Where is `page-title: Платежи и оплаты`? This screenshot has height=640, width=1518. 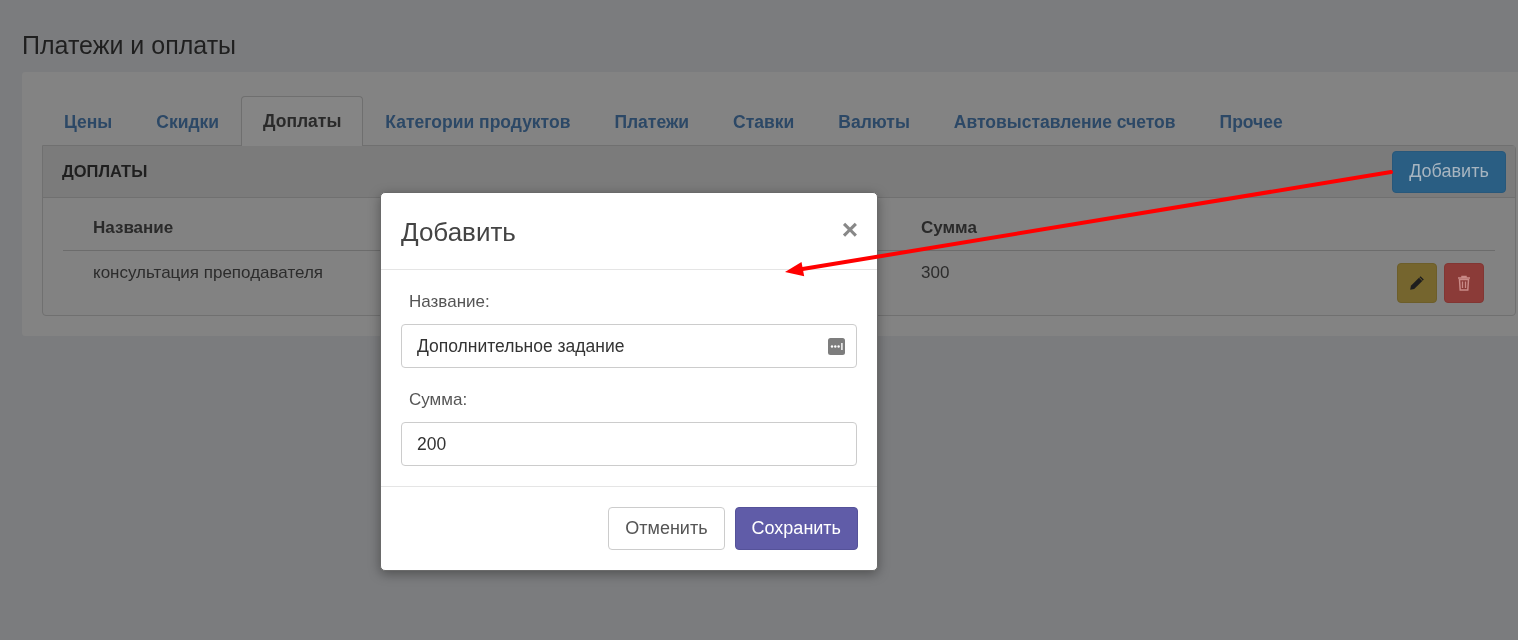 page-title: Платежи и оплаты is located at coordinates (130, 45).